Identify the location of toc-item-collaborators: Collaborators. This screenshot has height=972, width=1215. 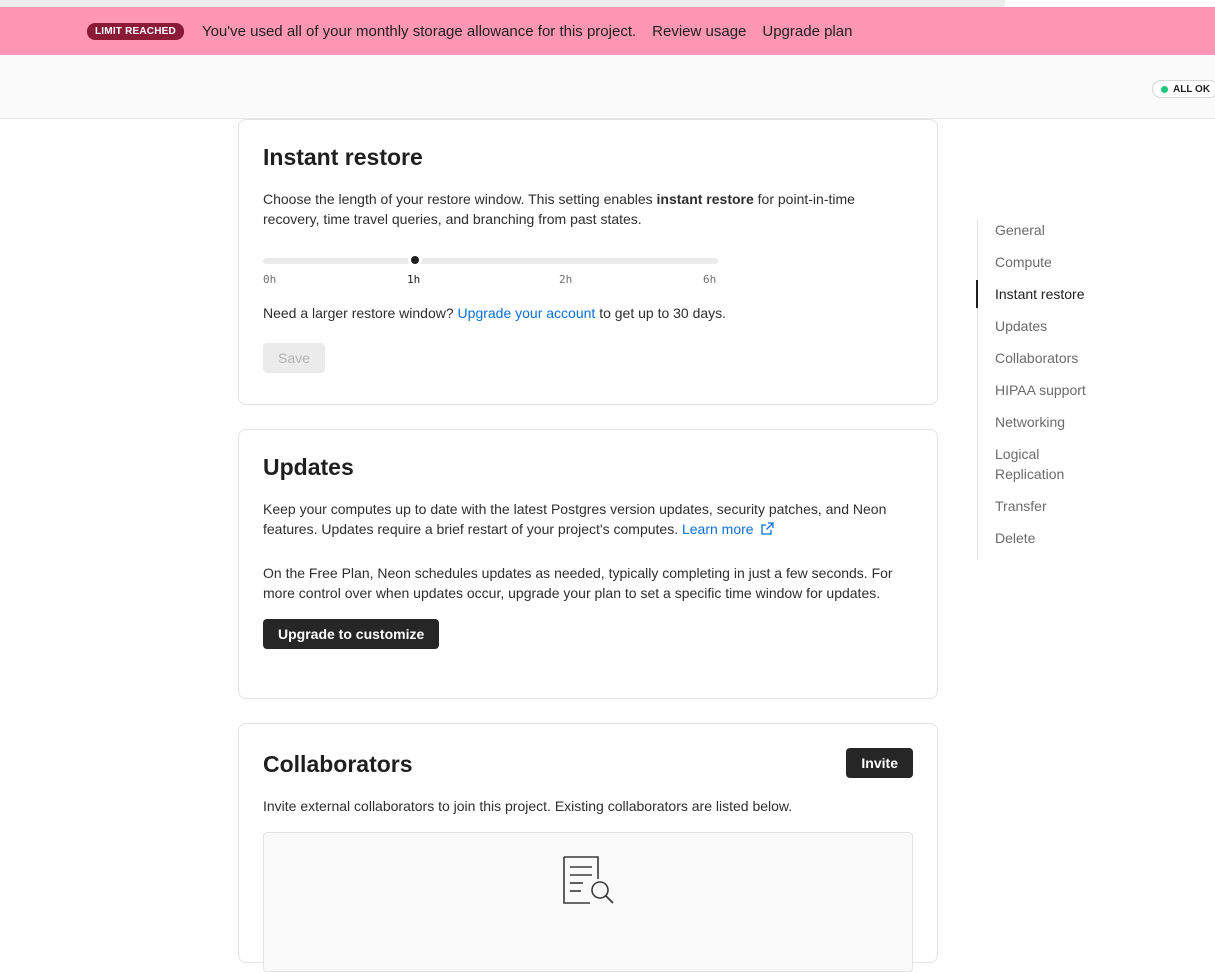
(1038, 358).